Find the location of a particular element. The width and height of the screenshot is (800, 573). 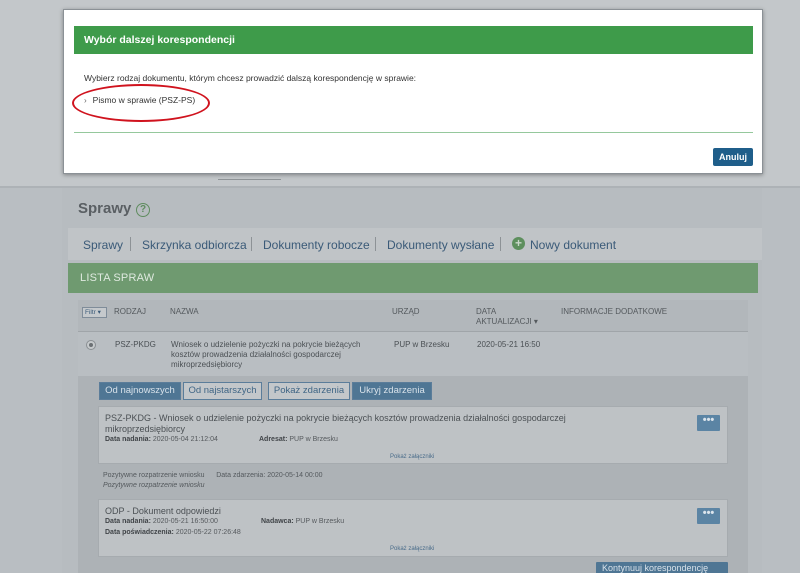

col-informacje: INFORMACJE DODATKOWE is located at coordinates (614, 312).